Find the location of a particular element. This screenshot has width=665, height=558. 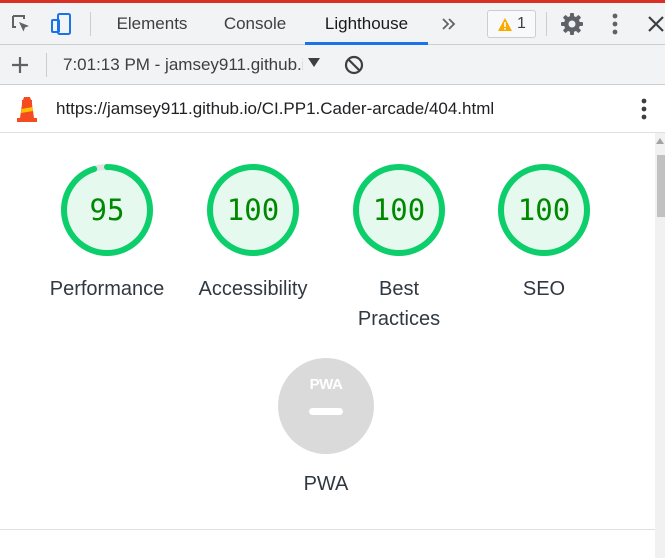

section-divider is located at coordinates (327, 529).